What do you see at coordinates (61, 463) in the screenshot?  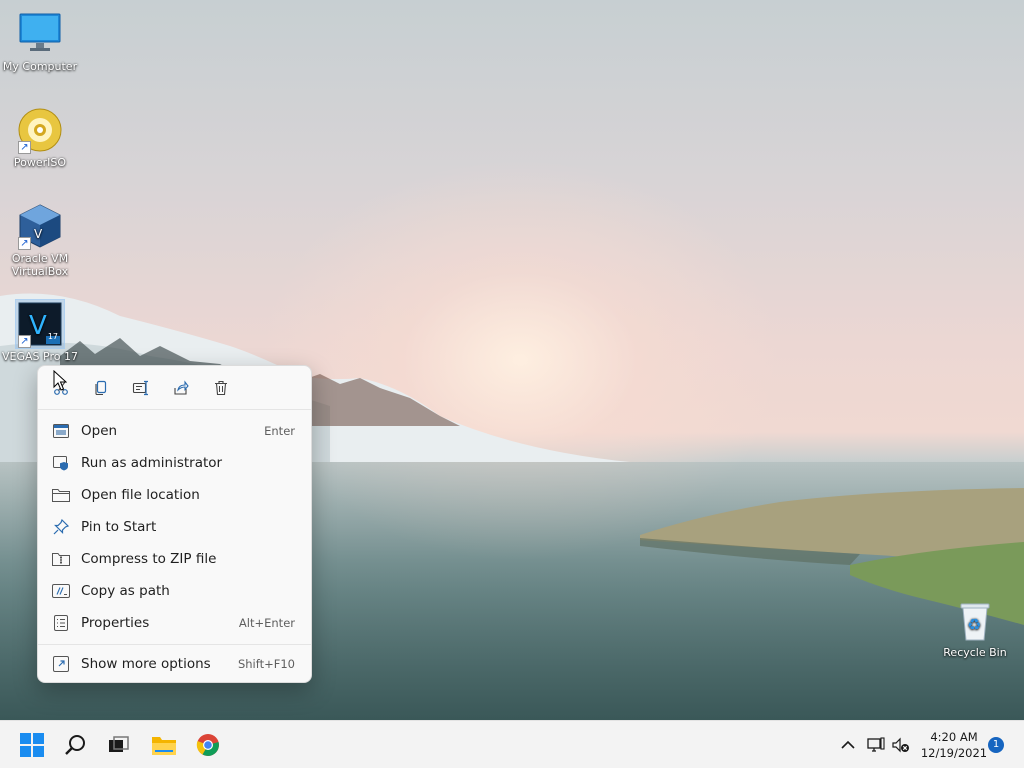 I see `shield-icon` at bounding box center [61, 463].